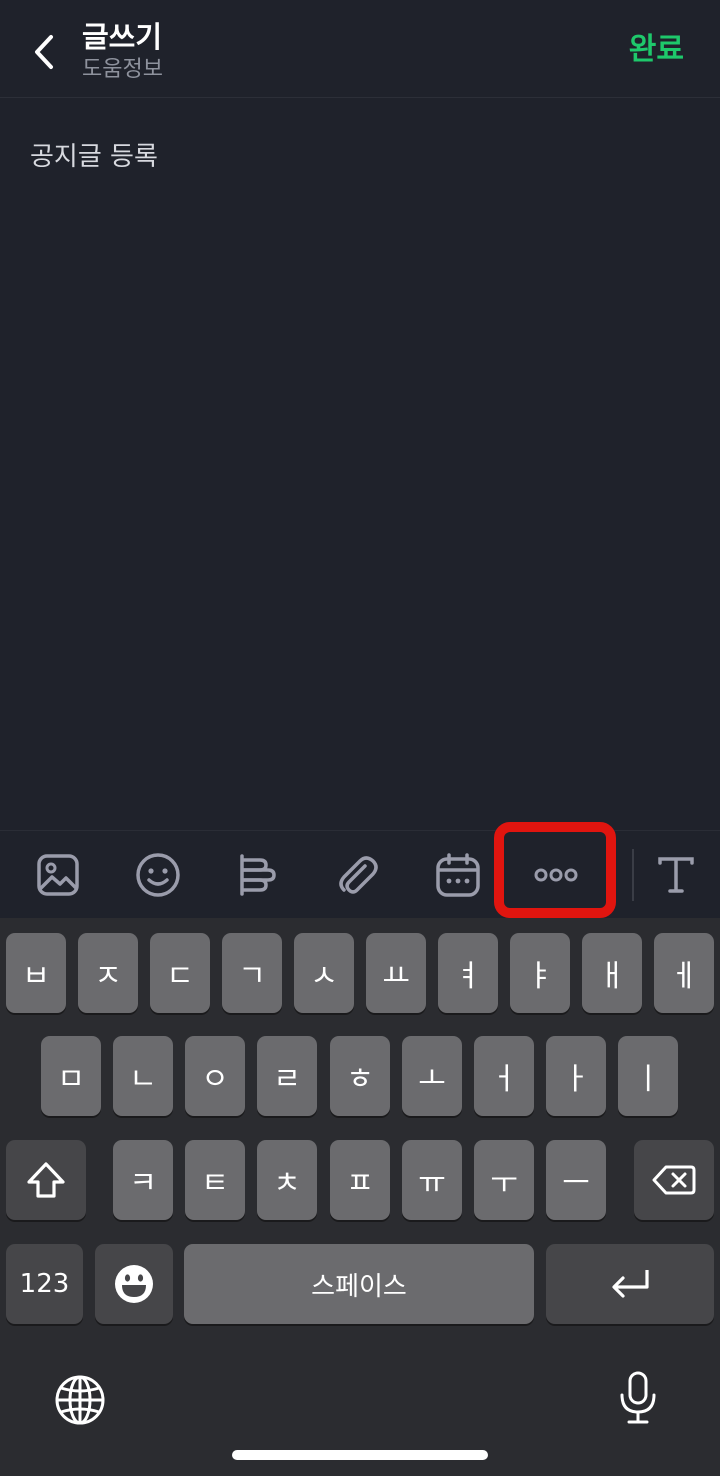 This screenshot has height=1476, width=720. I want to click on text-format-icon, so click(676, 875).